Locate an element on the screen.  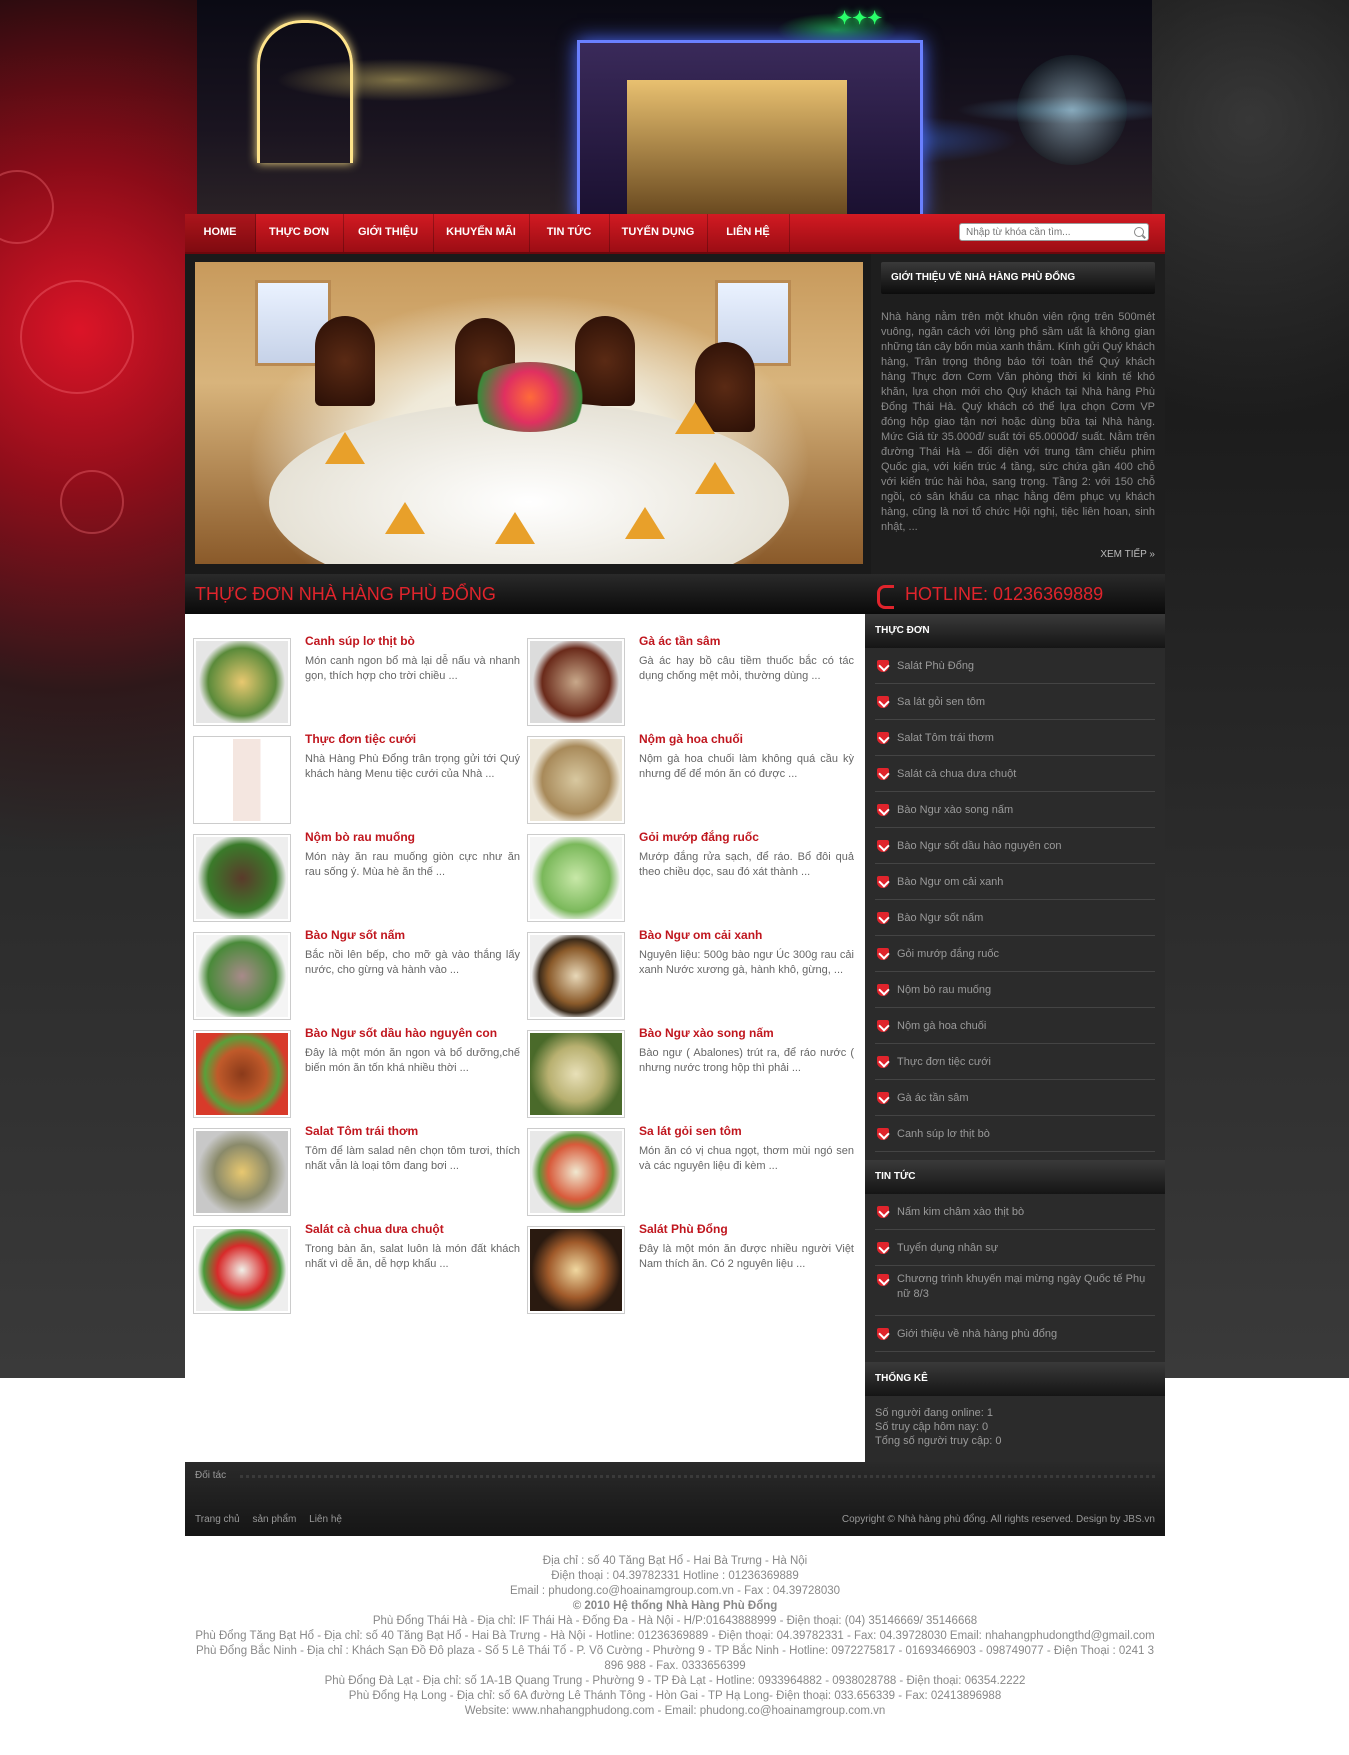
menu-item-title: Gà ác tần sâm is located at coordinates (746, 641).